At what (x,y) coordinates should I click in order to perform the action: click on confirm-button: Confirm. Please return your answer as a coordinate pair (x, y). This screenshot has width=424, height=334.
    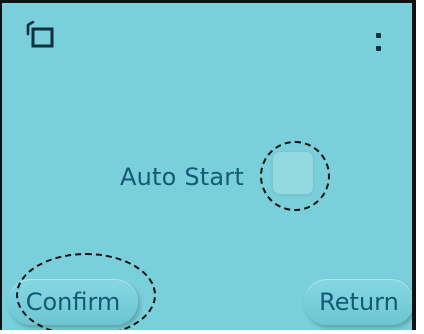
    Looking at the image, I should click on (73, 302).